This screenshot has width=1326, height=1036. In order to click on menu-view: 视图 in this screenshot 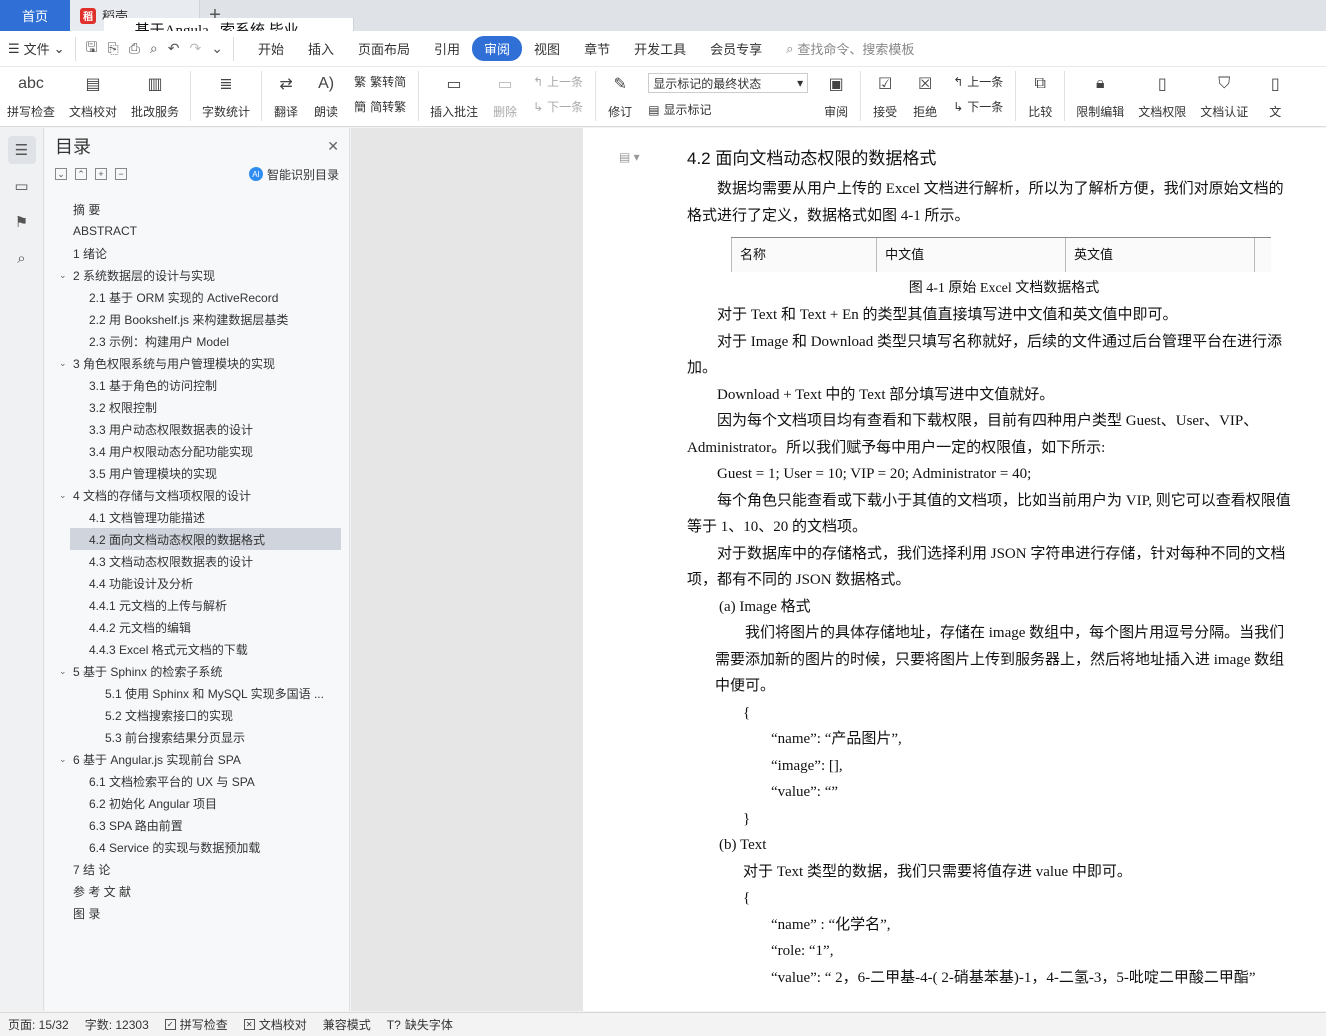, I will do `click(547, 48)`.